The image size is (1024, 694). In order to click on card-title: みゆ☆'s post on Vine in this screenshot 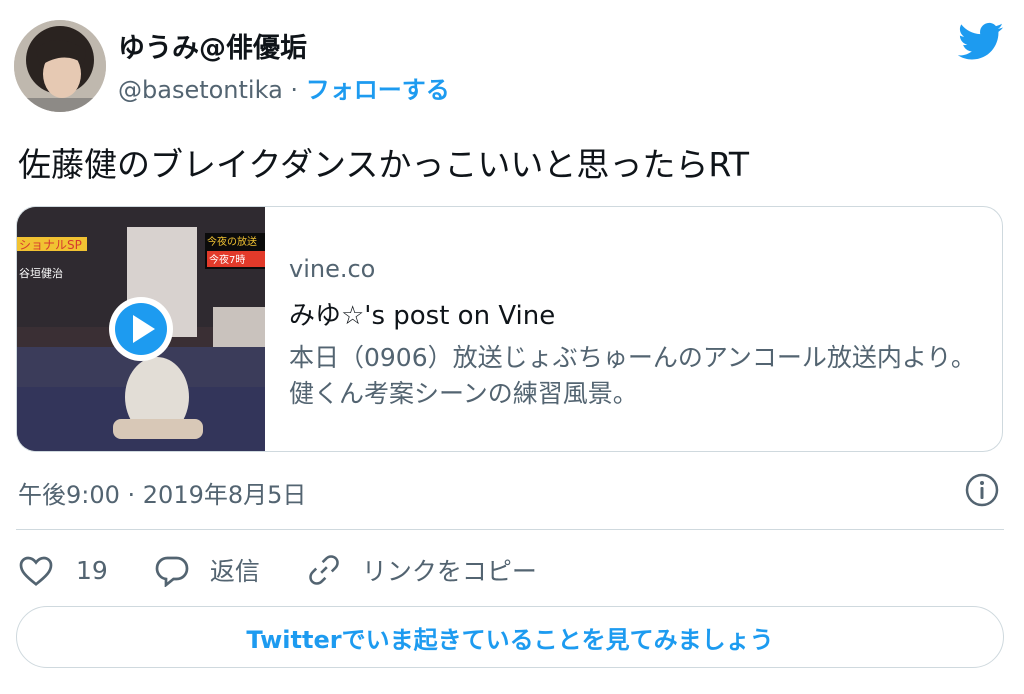, I will do `click(422, 316)`.